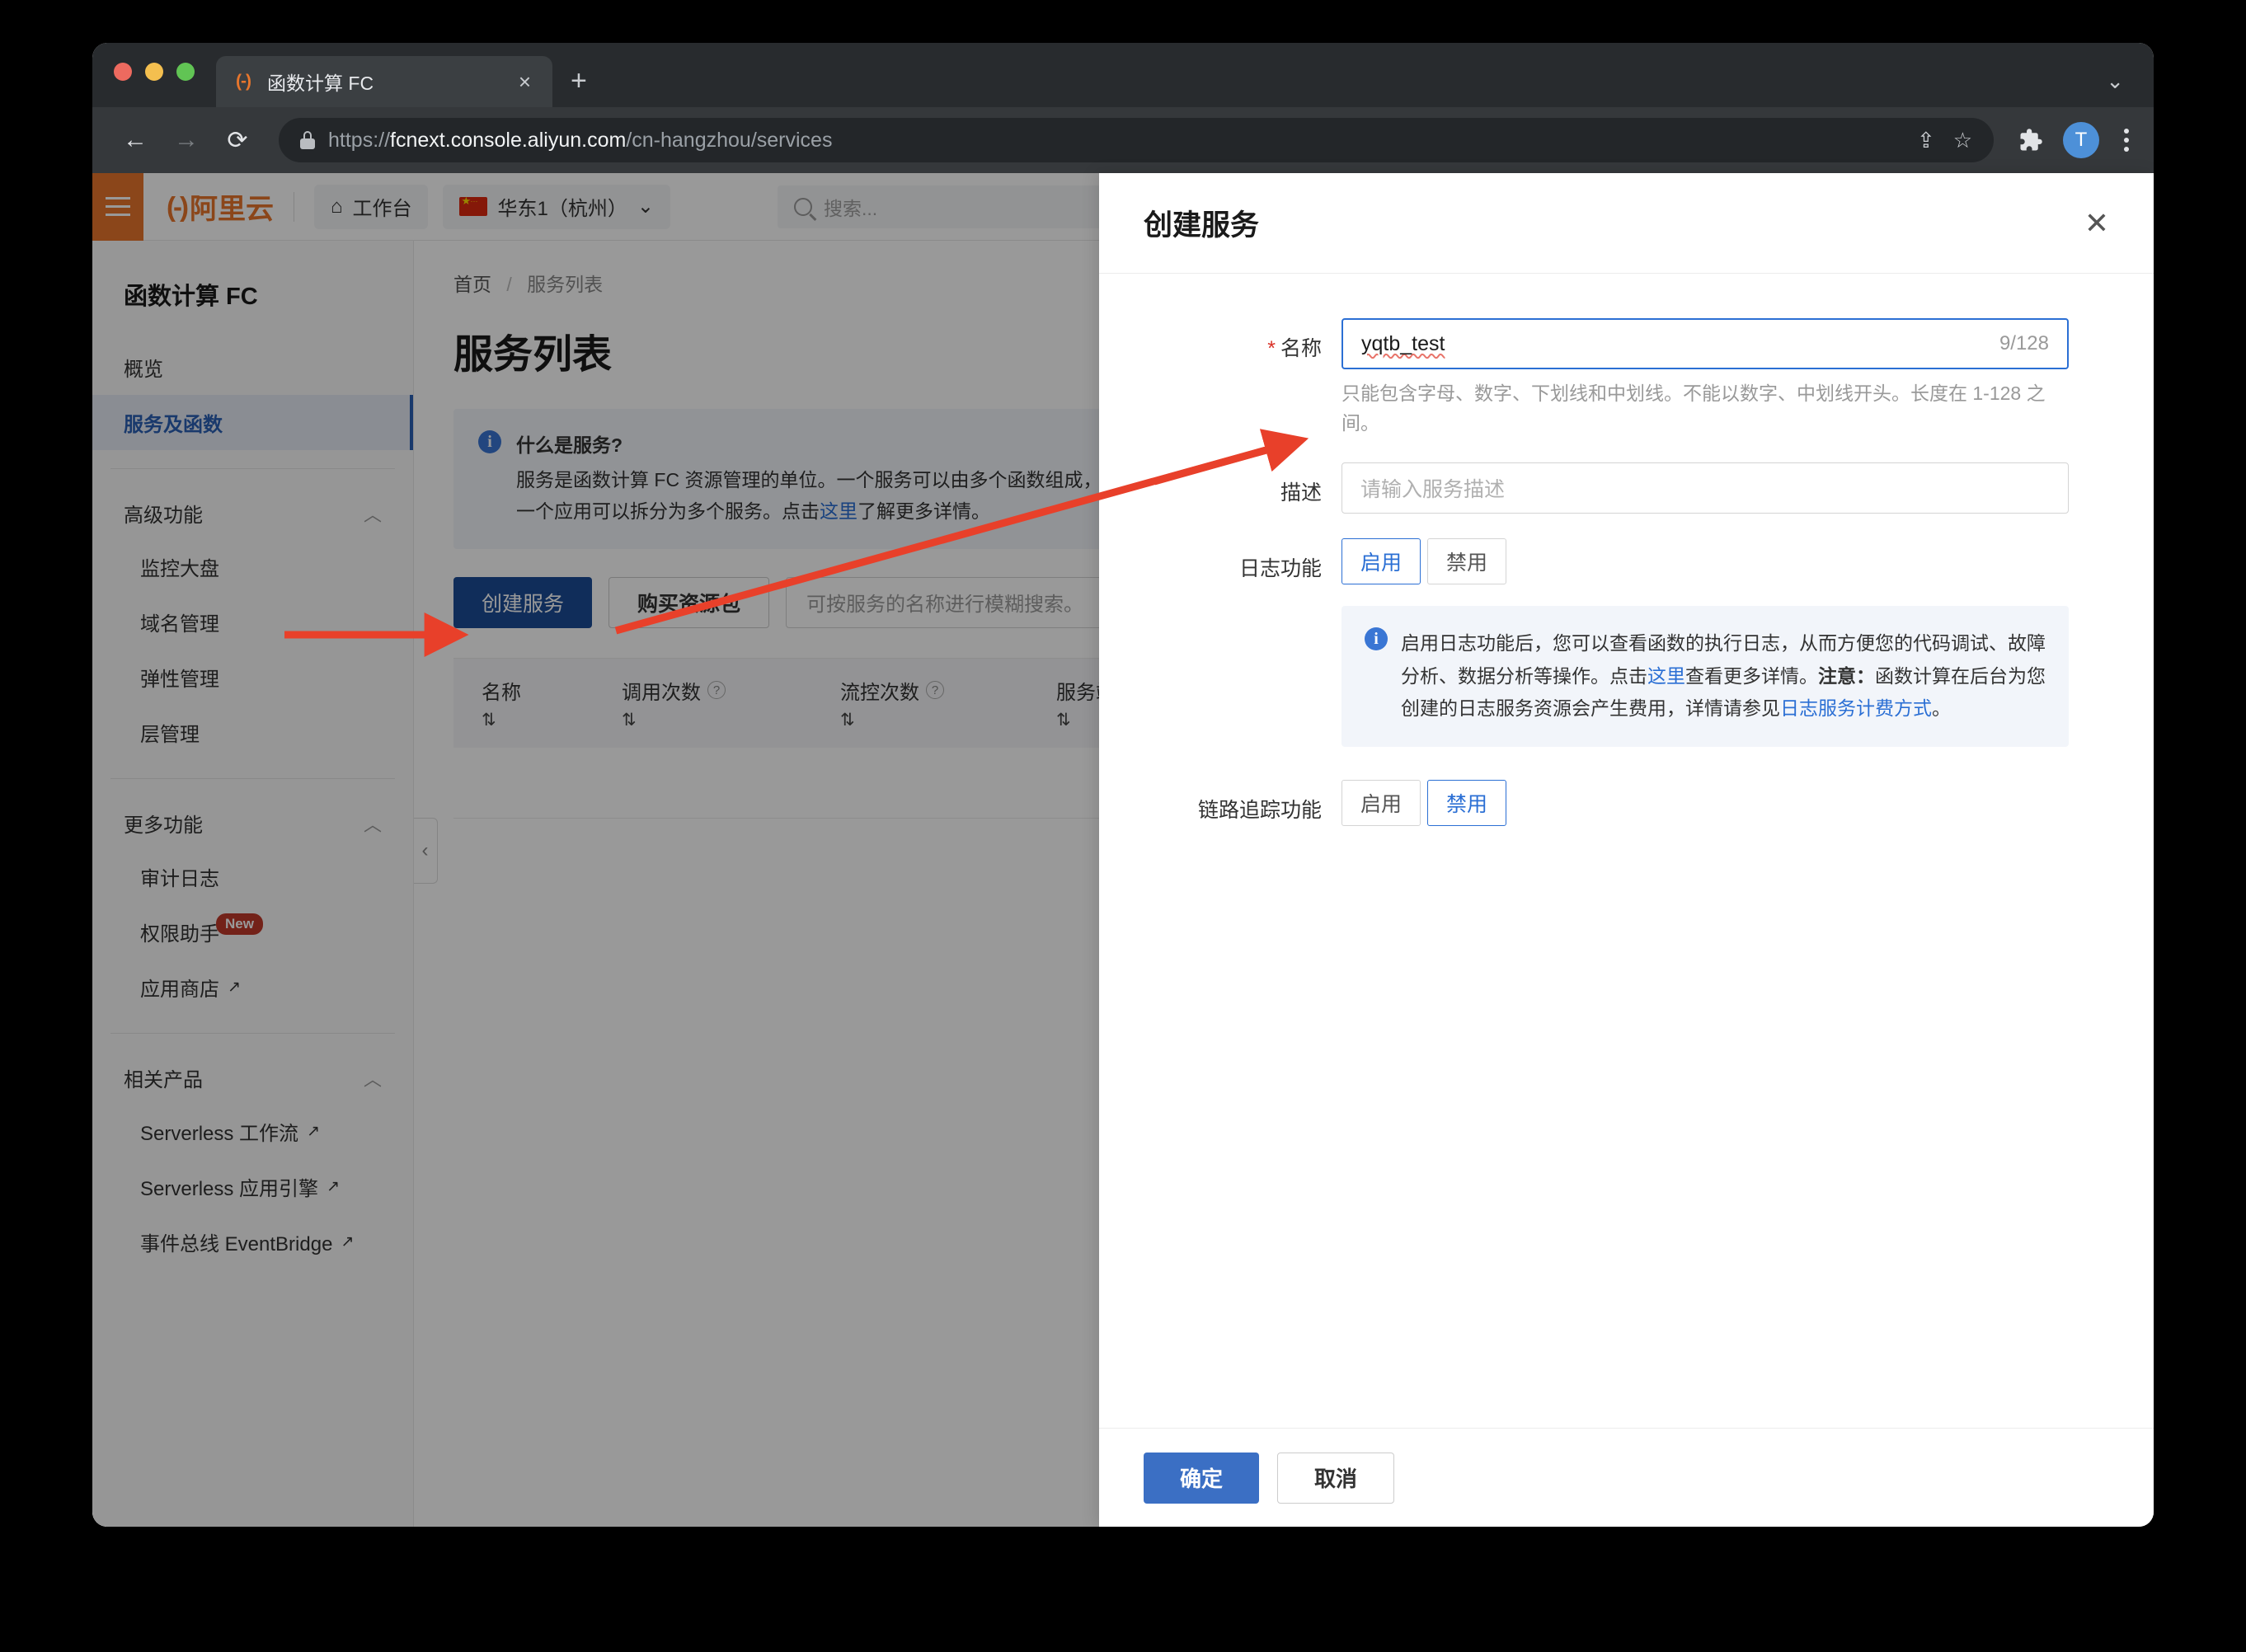 Image resolution: width=2246 pixels, height=1652 pixels. What do you see at coordinates (1856, 708) in the screenshot?
I see `log-note-link-pricing: 日志服务计费方式` at bounding box center [1856, 708].